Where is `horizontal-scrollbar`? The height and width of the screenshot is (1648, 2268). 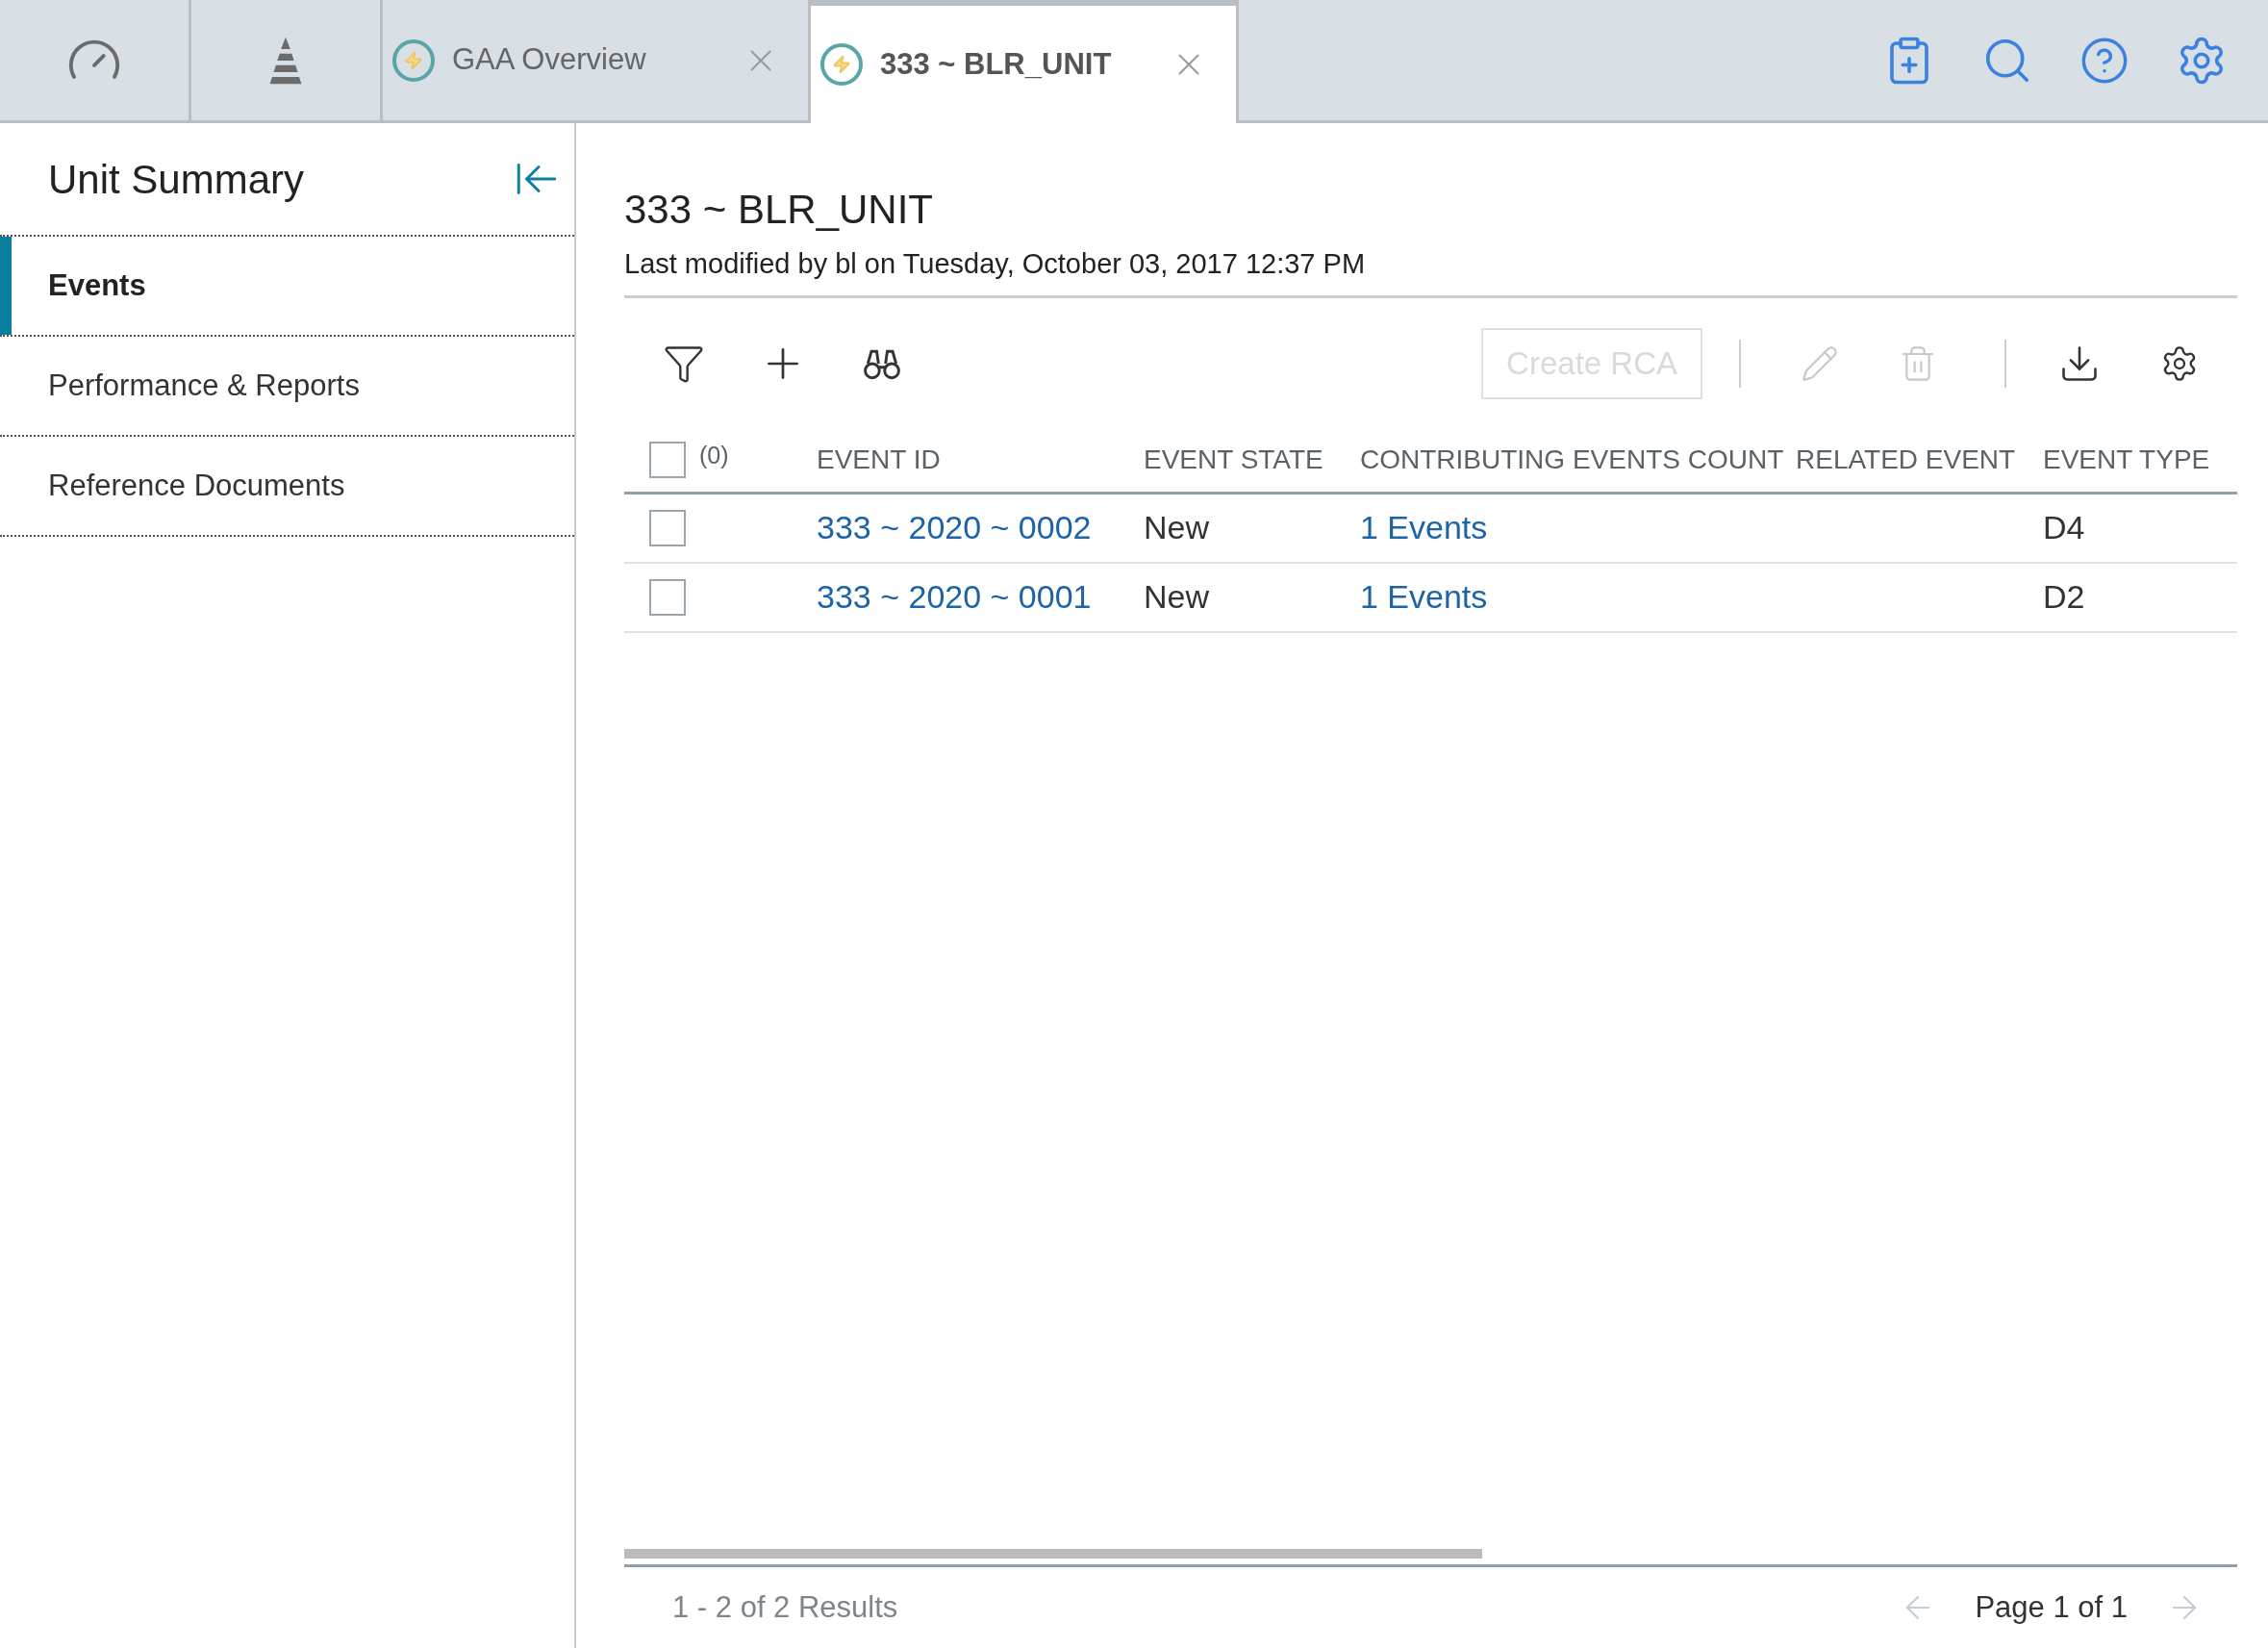 horizontal-scrollbar is located at coordinates (1053, 1554).